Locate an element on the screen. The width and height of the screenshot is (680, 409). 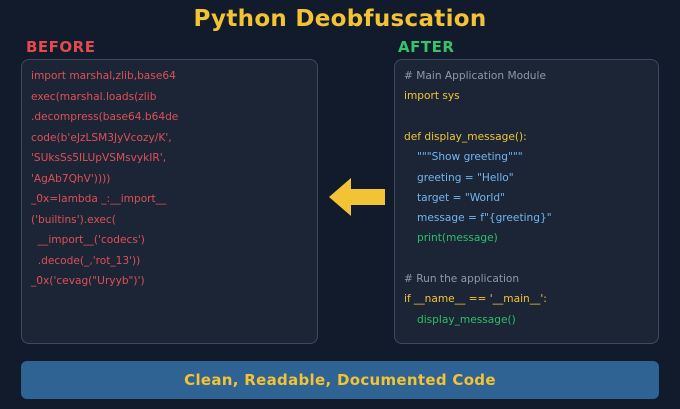
summary-banner-text: Clean, Readable, Documented Code is located at coordinates (340, 380).